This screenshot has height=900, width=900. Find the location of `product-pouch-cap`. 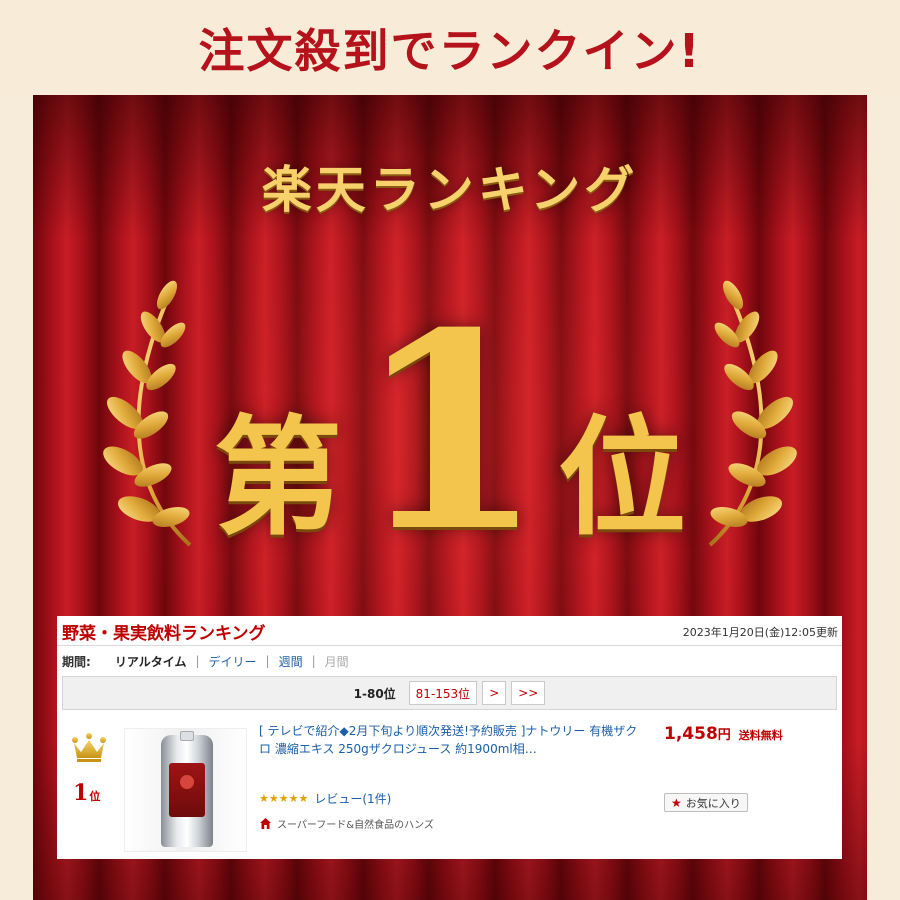

product-pouch-cap is located at coordinates (187, 736).